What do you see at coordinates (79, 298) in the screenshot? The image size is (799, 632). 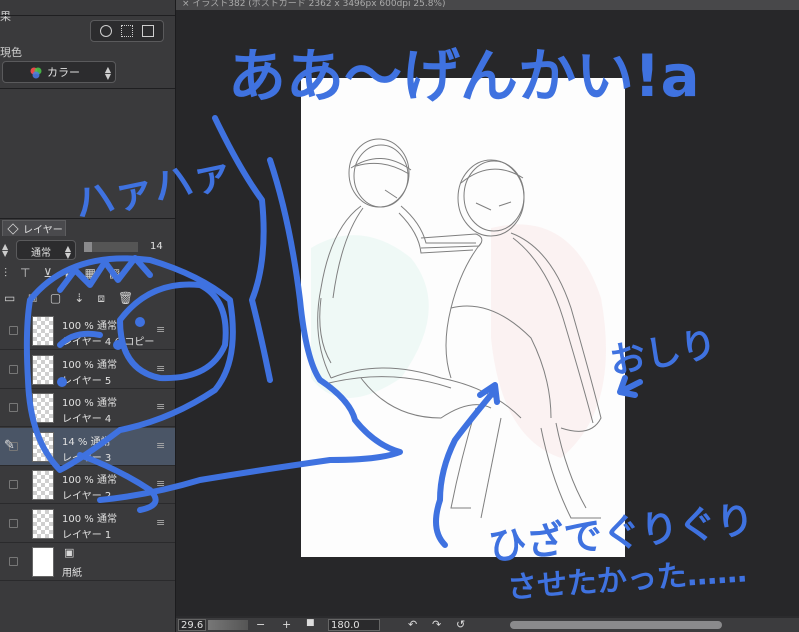 I see `merge-down-icon: ⇣` at bounding box center [79, 298].